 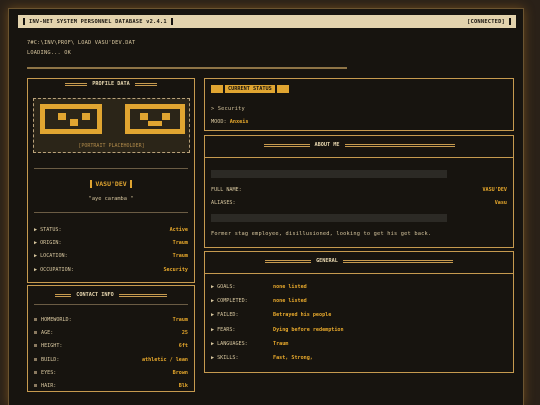 What do you see at coordinates (111, 146) in the screenshot?
I see `portrait-caption: [PORTRAIT PLACEHOLDER]` at bounding box center [111, 146].